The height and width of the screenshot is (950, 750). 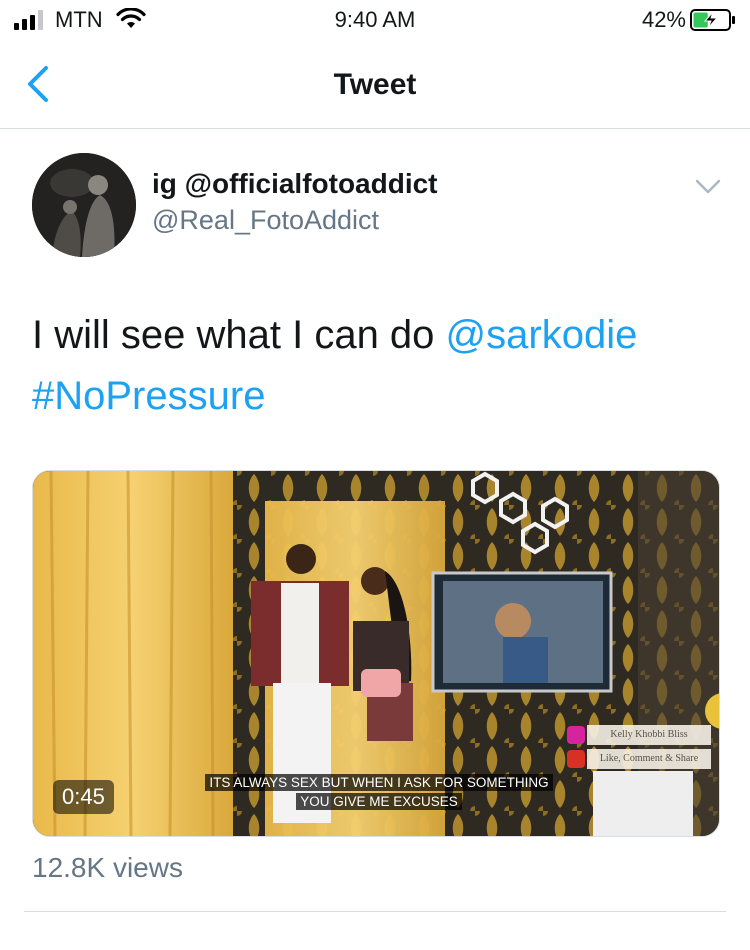 I want to click on author-handle: @Real_FotoAddict, so click(x=265, y=220).